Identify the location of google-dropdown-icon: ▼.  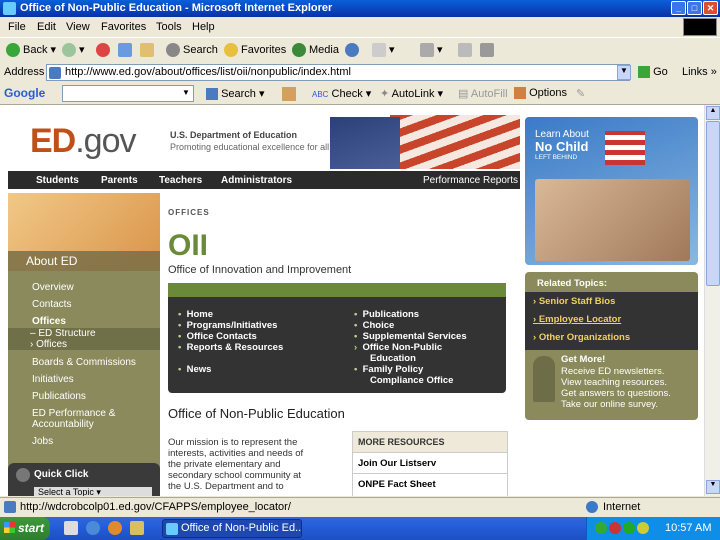
(186, 92).